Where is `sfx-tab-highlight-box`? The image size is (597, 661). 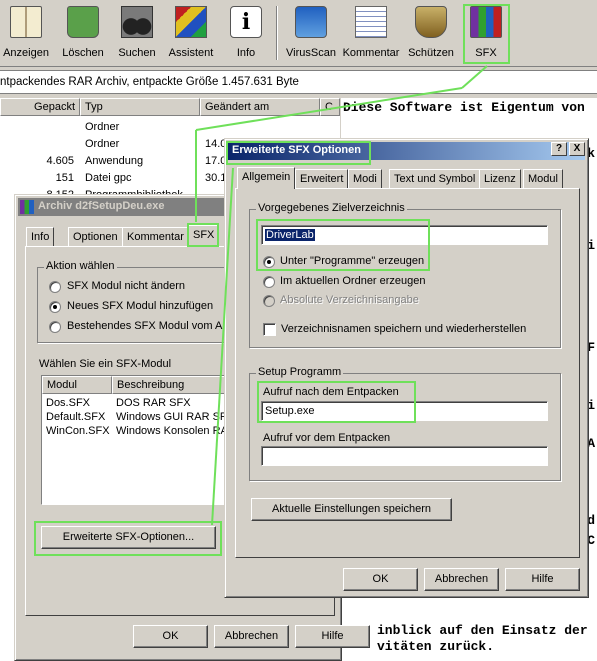
sfx-tab-highlight-box is located at coordinates (203, 235).